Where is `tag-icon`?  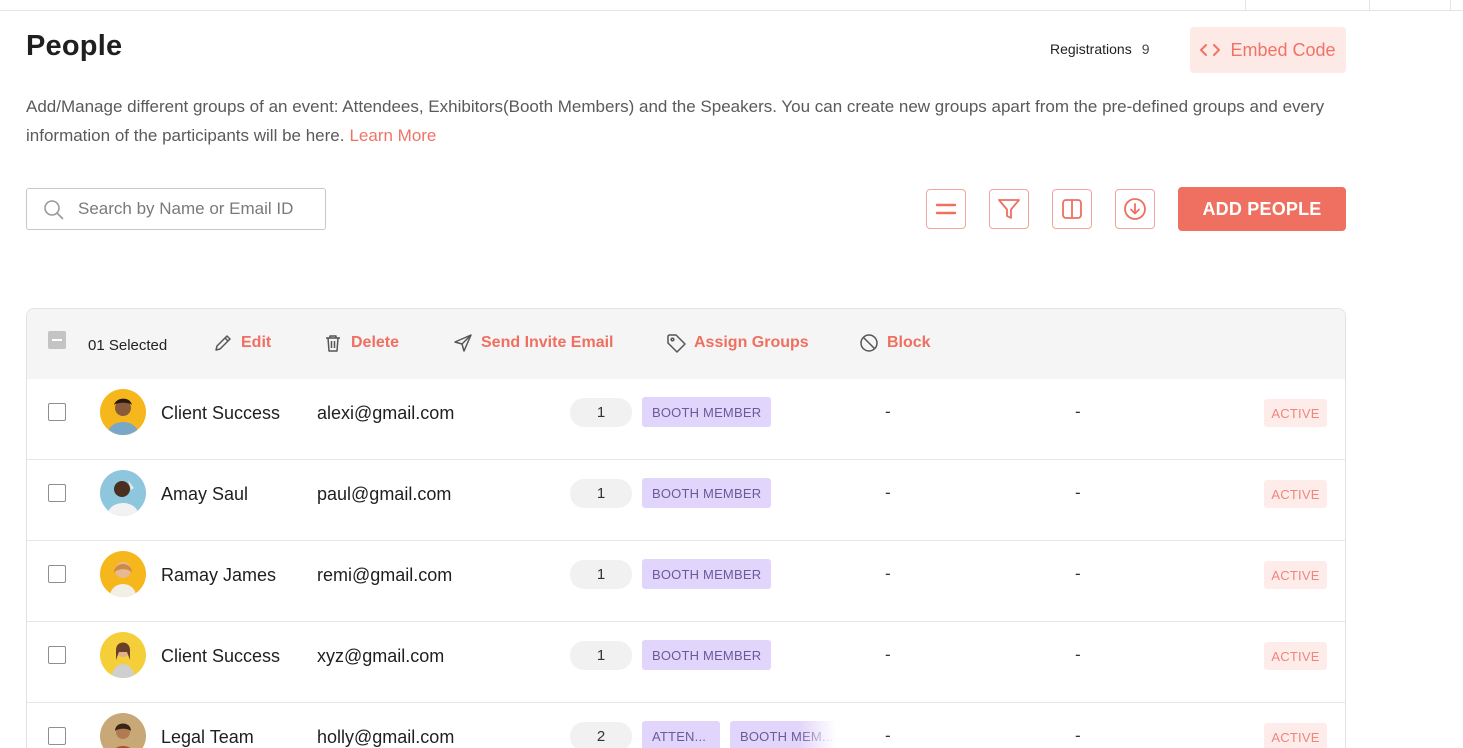
tag-icon is located at coordinates (676, 343).